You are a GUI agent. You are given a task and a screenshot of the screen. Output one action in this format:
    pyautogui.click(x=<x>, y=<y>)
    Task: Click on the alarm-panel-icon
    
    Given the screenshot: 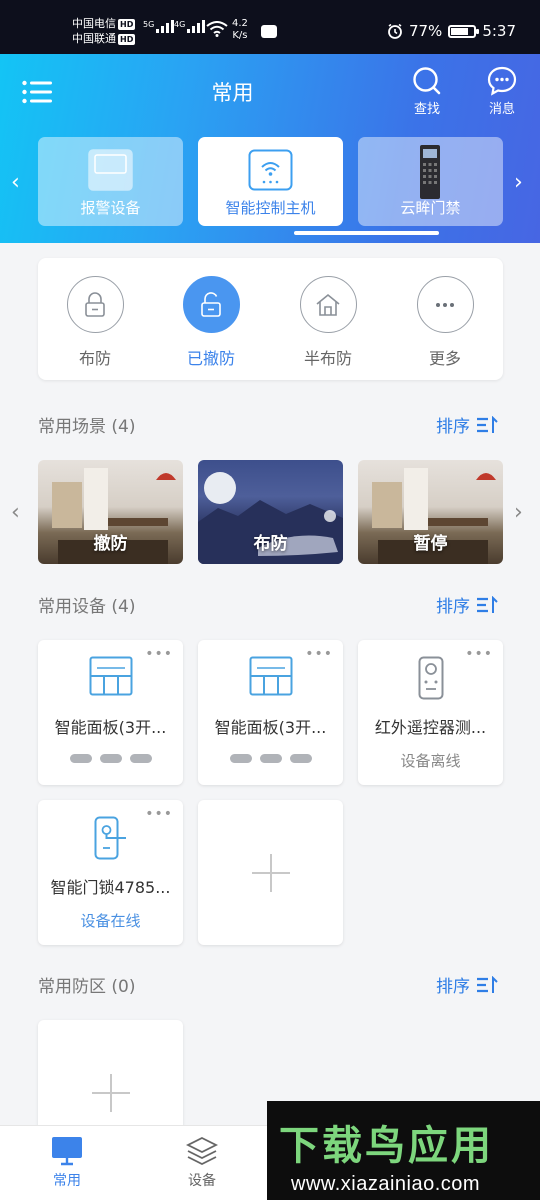 What is the action you would take?
    pyautogui.click(x=110, y=170)
    